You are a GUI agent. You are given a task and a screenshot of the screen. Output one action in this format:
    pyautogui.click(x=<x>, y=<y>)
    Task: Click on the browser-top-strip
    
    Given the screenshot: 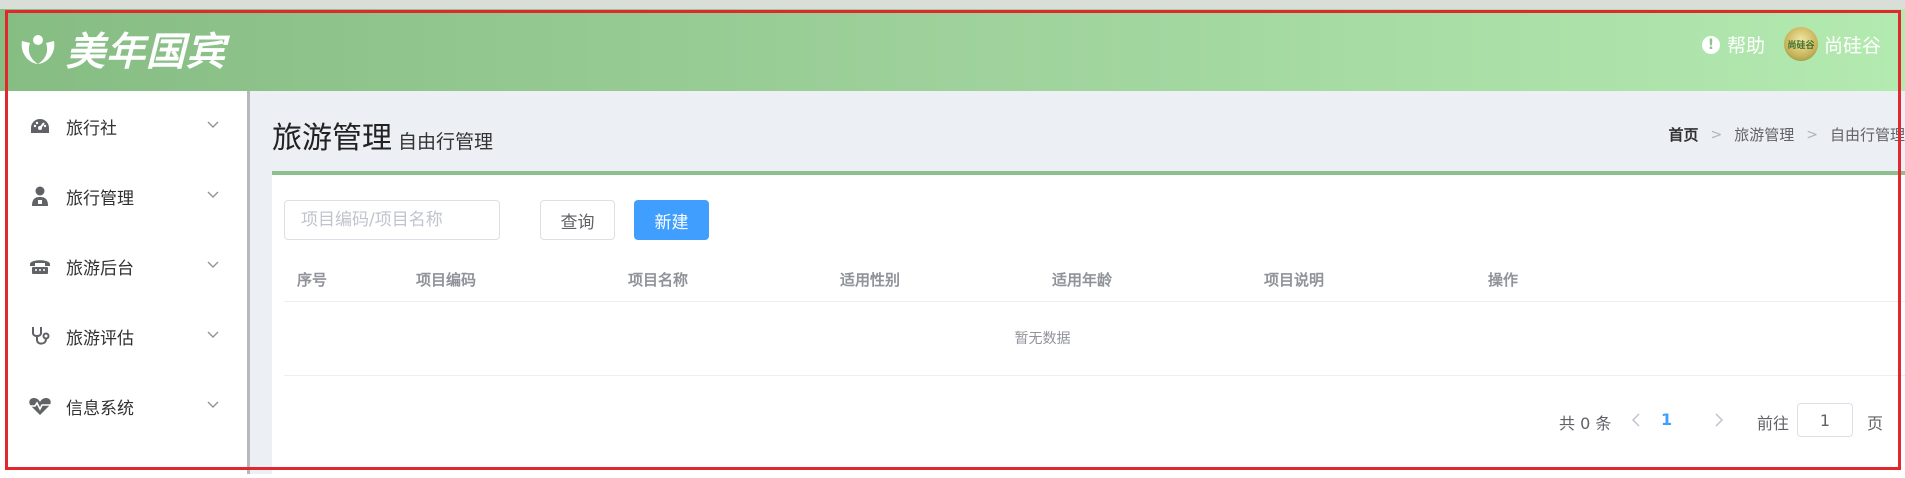 What is the action you would take?
    pyautogui.click(x=952, y=4)
    